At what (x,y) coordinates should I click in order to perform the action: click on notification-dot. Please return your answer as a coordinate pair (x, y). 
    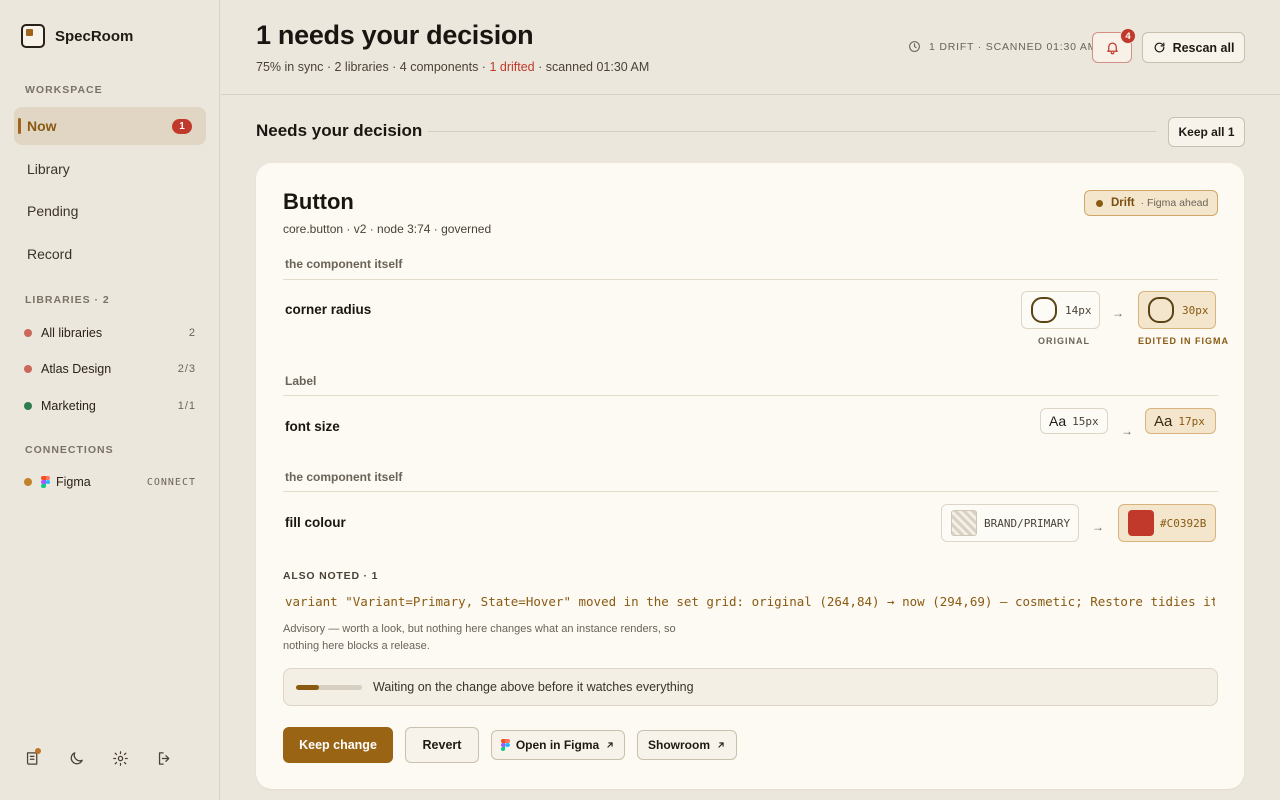
    Looking at the image, I should click on (38, 751).